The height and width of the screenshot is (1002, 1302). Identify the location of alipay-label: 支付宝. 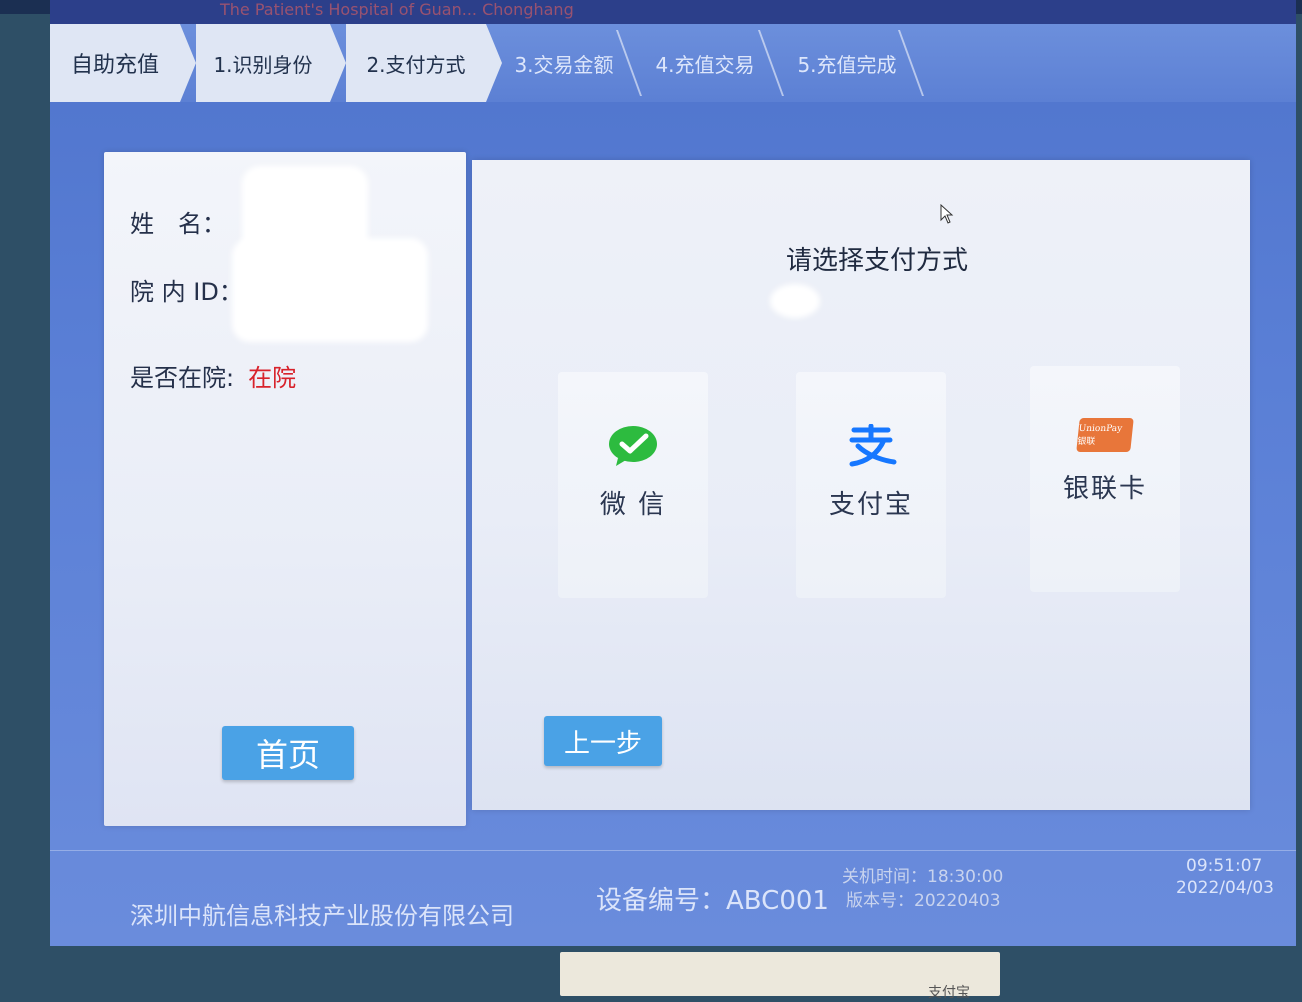
(870, 505).